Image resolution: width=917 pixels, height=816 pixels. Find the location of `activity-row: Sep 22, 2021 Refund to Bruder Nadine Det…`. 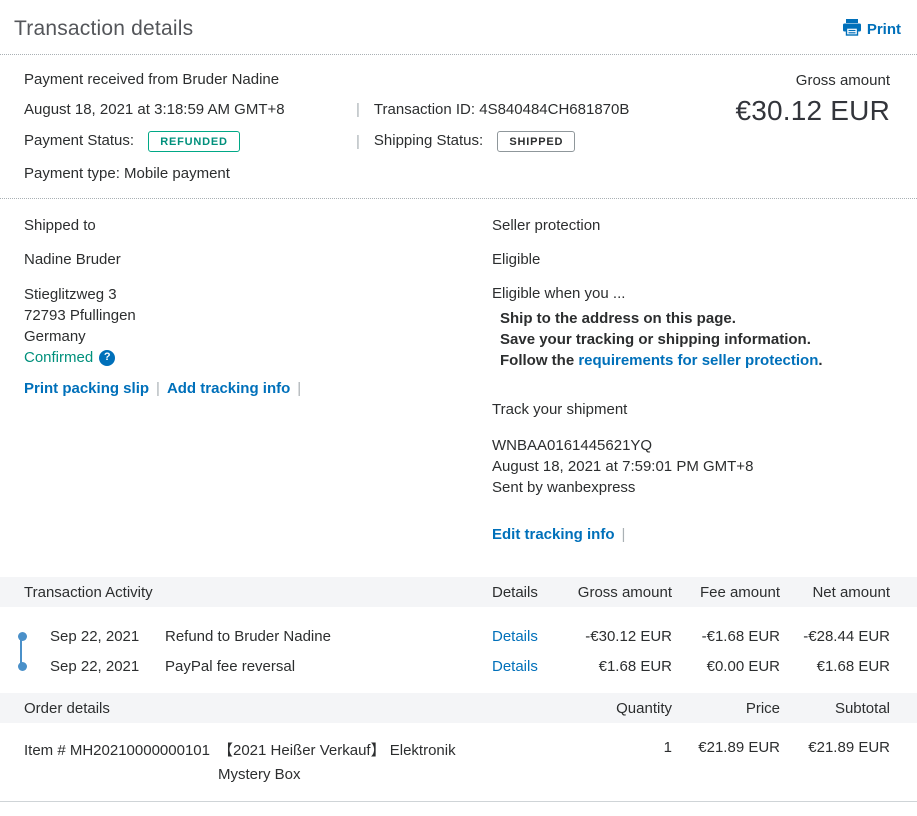

activity-row: Sep 22, 2021 Refund to Bruder Nadine Det… is located at coordinates (451, 636).